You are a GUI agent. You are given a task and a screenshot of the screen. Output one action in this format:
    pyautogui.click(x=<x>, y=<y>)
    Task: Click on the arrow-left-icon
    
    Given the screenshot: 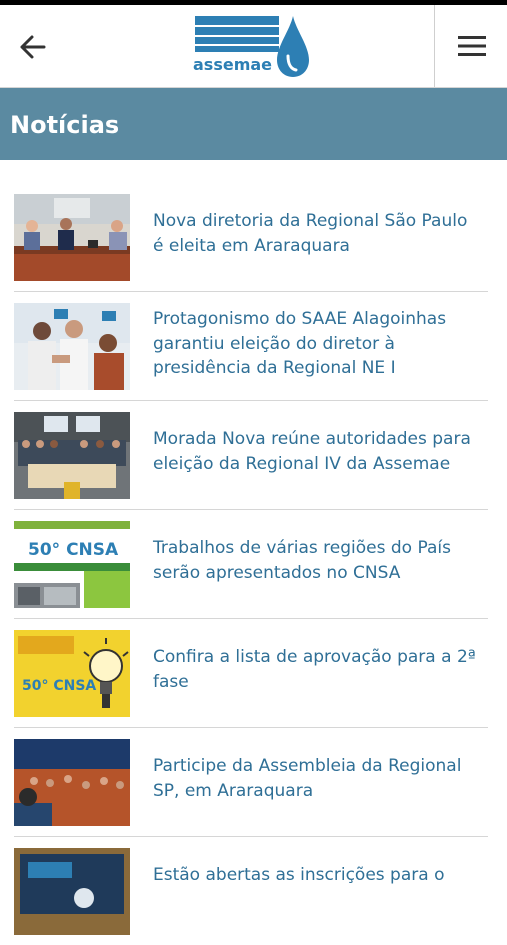 What is the action you would take?
    pyautogui.click(x=33, y=47)
    